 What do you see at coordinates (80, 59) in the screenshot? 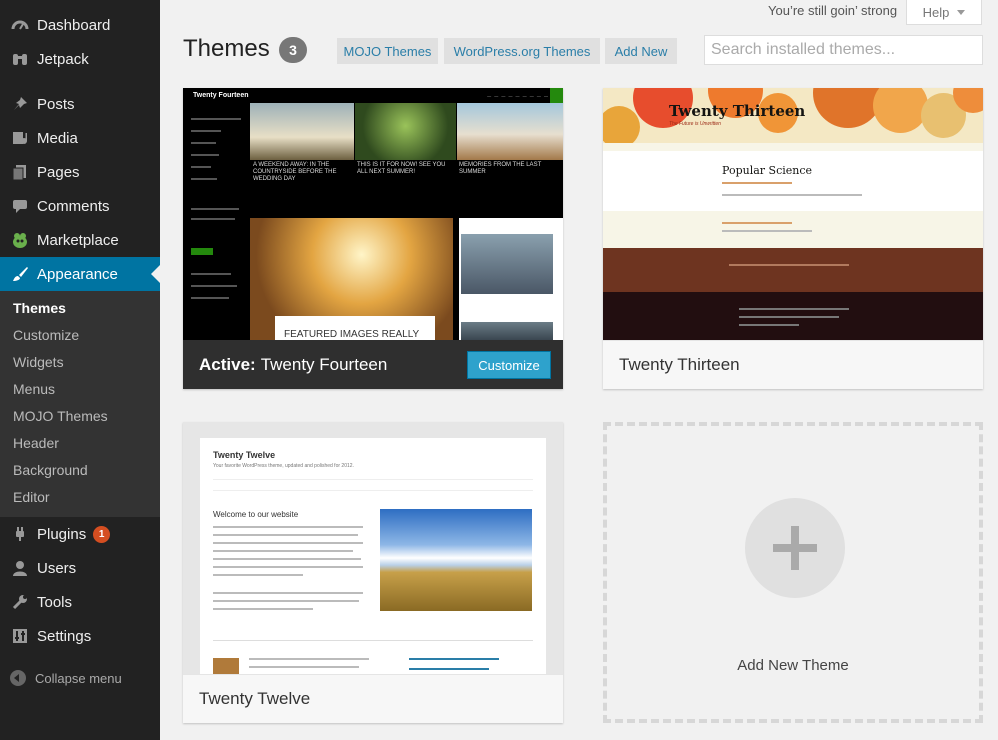
I see `menu-jetpack: Jetpack` at bounding box center [80, 59].